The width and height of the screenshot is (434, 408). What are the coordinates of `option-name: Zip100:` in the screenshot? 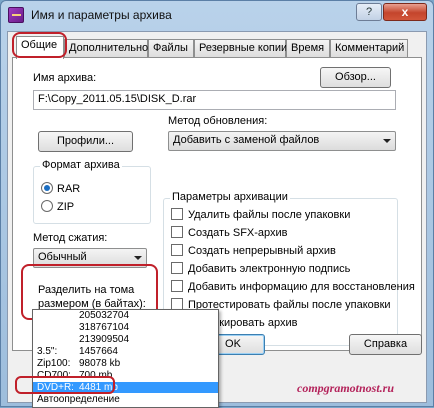 It's located at (54, 363).